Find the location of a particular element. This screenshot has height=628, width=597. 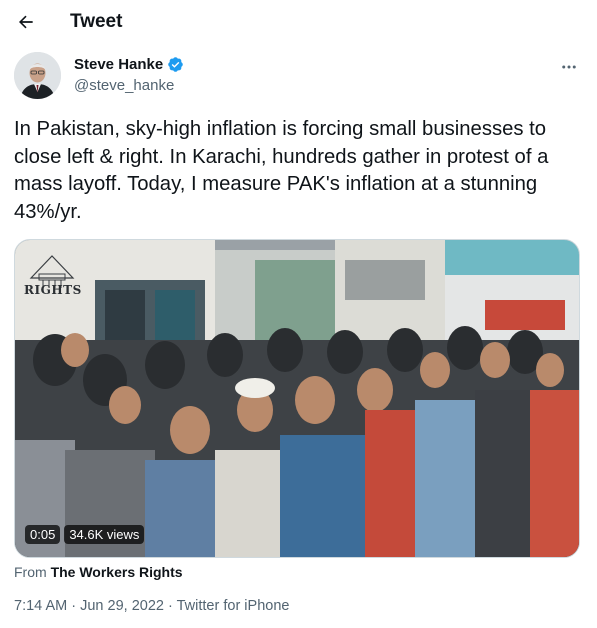

media-source: From The Workers Rights is located at coordinates (98, 572).